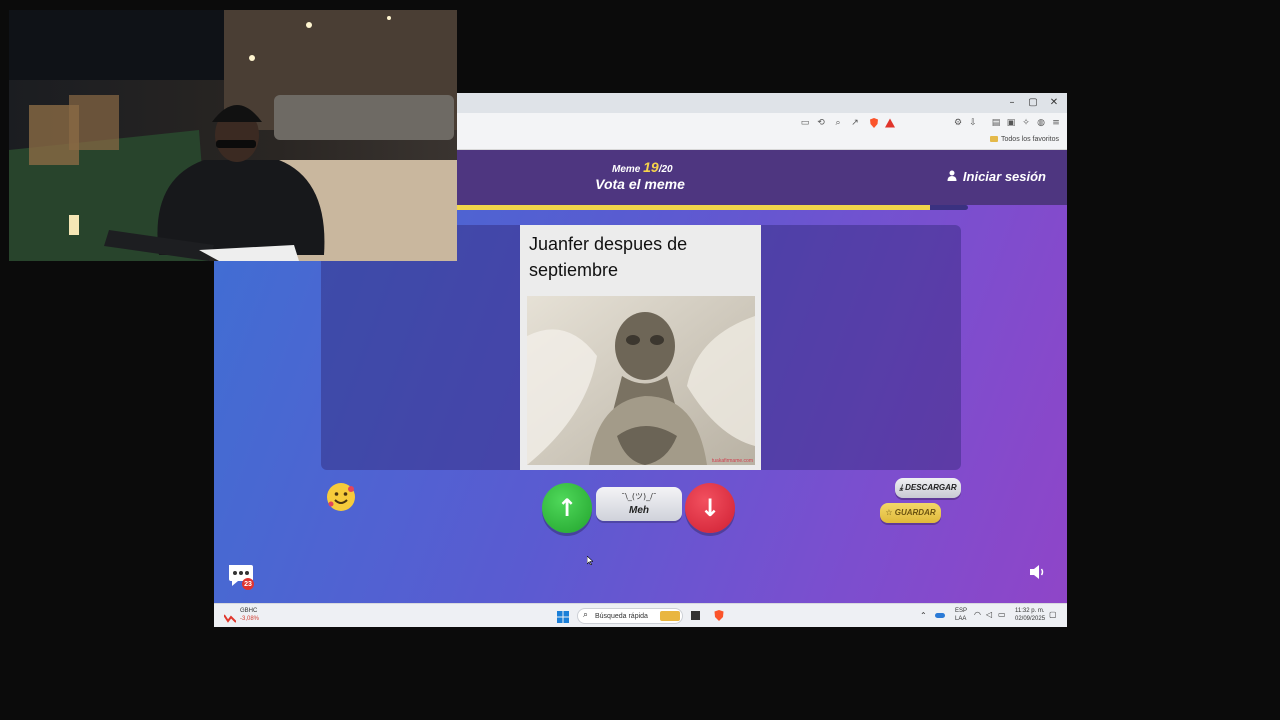 This screenshot has height=720, width=1280. What do you see at coordinates (961, 619) in the screenshot?
I see `language-bottom: LAA` at bounding box center [961, 619].